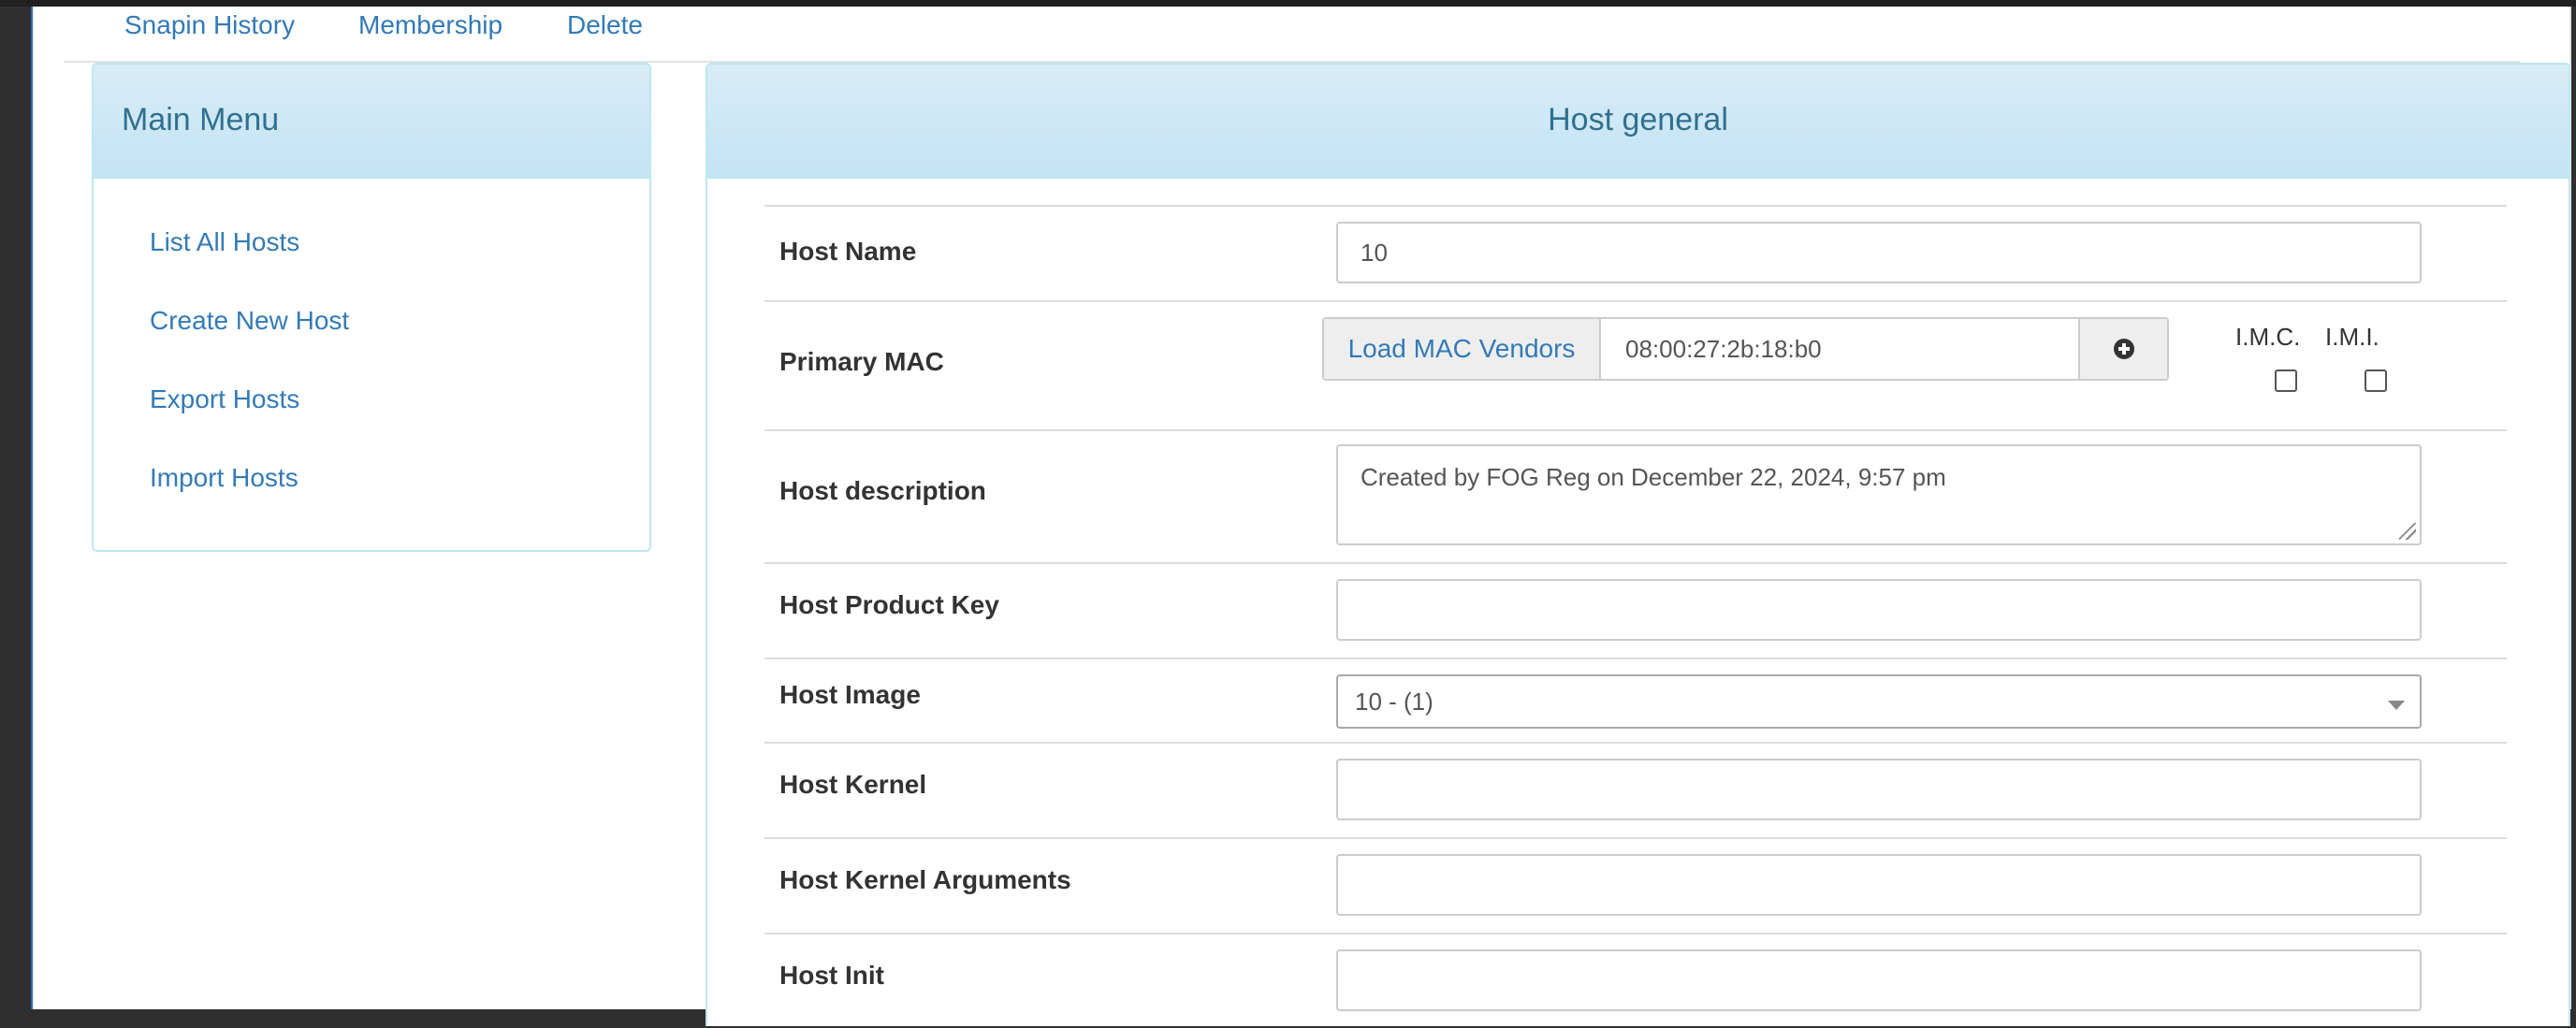 This screenshot has height=1028, width=2576. What do you see at coordinates (209, 25) in the screenshot?
I see `subnav-snapin-history: Snapin History` at bounding box center [209, 25].